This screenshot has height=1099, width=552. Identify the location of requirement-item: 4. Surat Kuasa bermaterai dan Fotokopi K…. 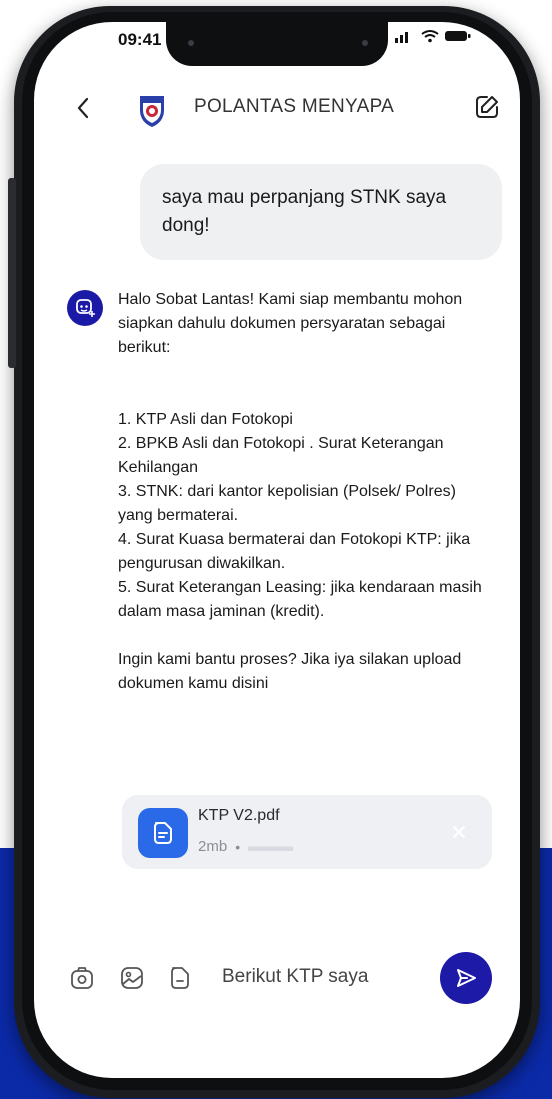
(294, 551).